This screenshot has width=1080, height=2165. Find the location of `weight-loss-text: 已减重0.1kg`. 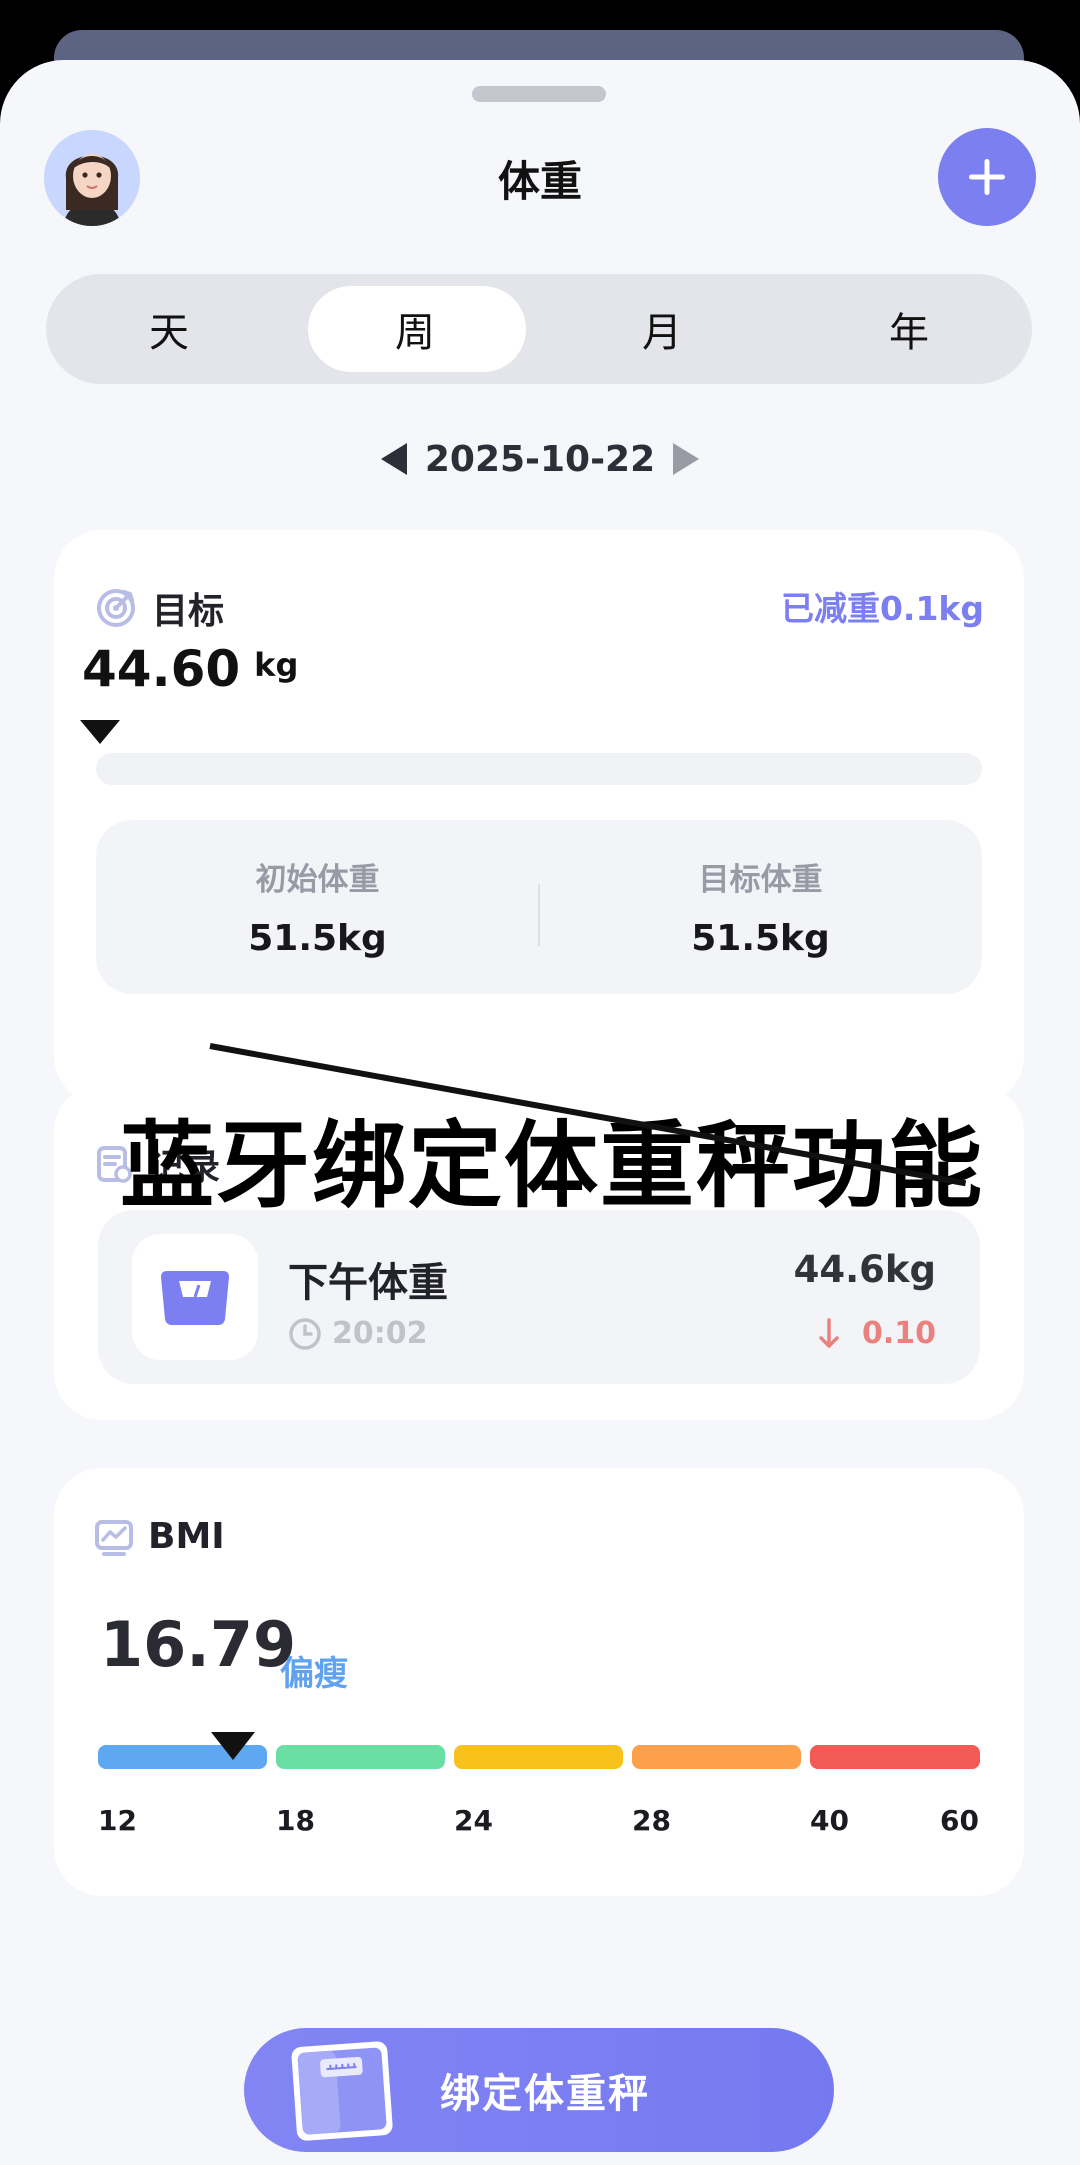

weight-loss-text: 已减重0.1kg is located at coordinates (882, 608).